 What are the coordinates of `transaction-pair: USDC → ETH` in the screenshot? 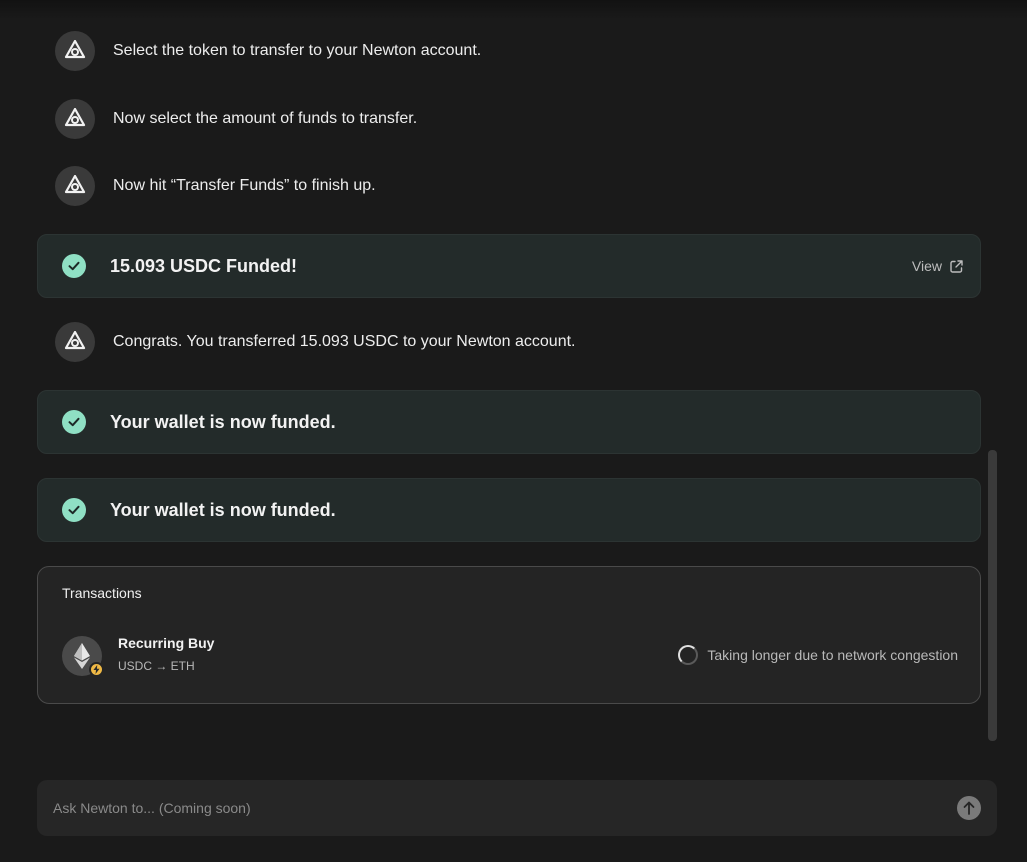 It's located at (156, 666).